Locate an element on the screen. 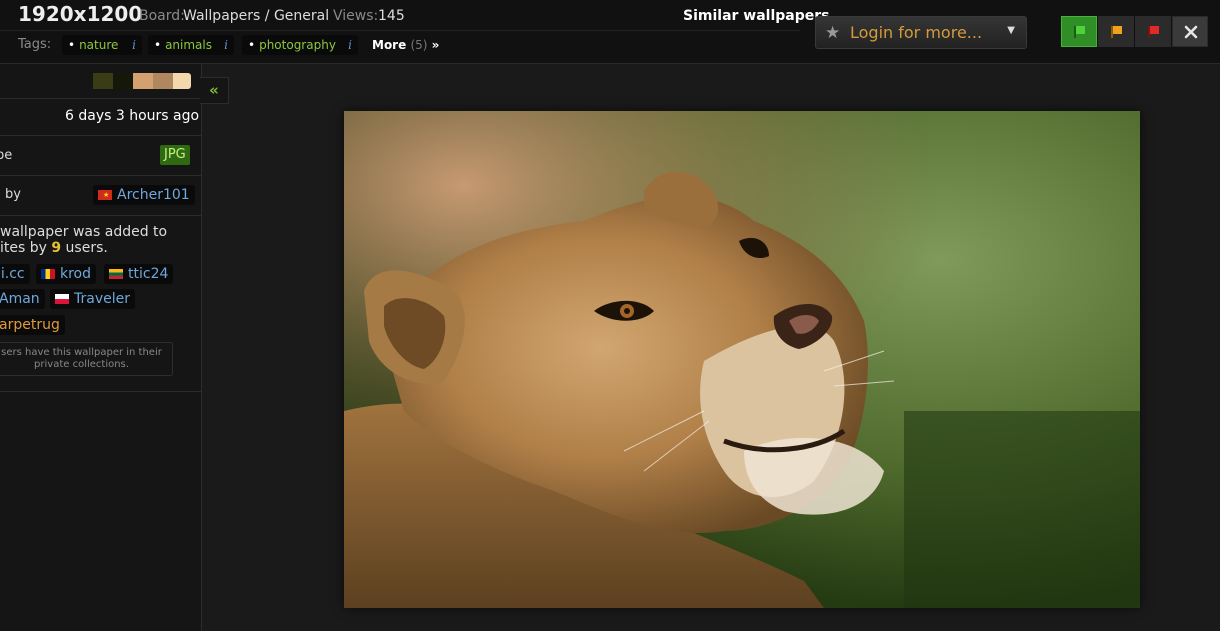 The image size is (1220, 631). tag-label: photography is located at coordinates (297, 45).